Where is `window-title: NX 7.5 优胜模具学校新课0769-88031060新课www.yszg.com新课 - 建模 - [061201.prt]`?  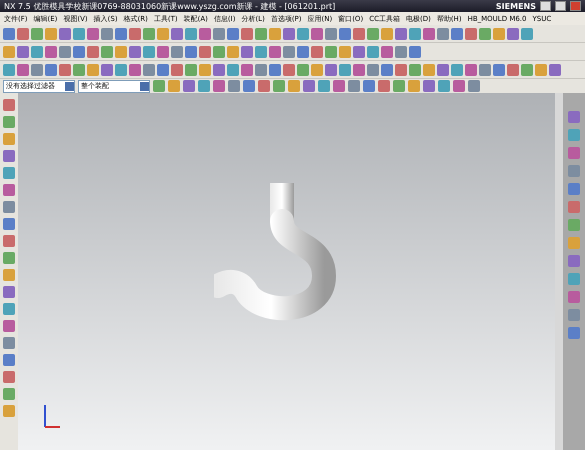
window-title: NX 7.5 优胜模具学校新课0769-88031060新课www.yszg.com新课 - 建模 - [061201.prt] is located at coordinates (170, 6).